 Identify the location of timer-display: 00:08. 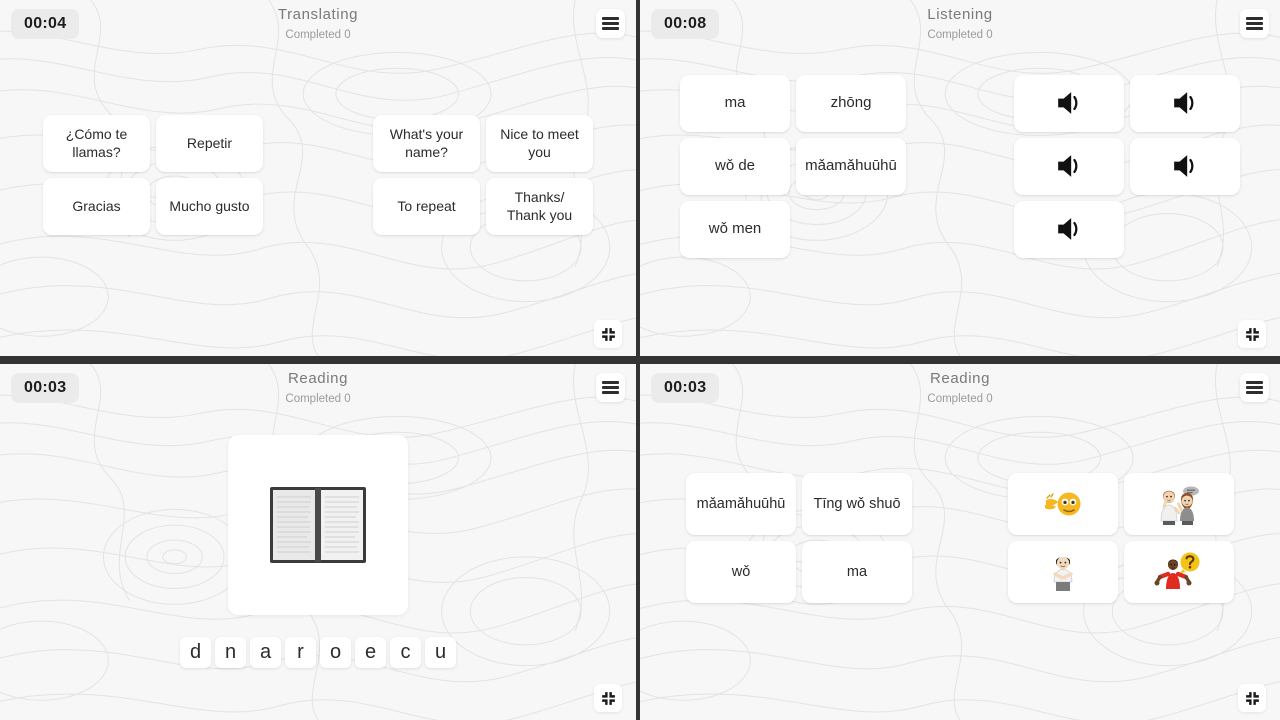
(685, 24).